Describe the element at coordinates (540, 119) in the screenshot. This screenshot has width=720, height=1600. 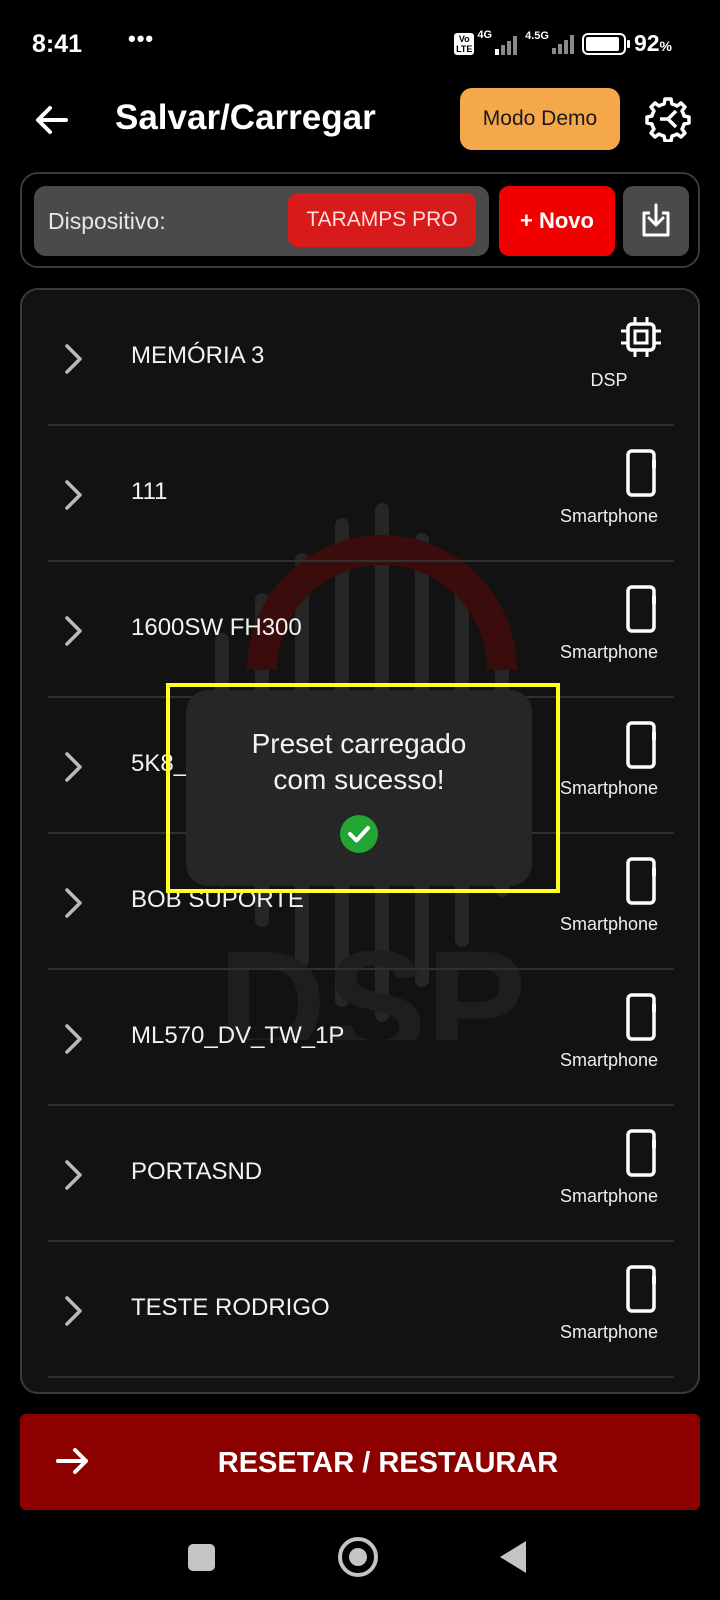
I see `demo-mode-button: Modo Demo` at that location.